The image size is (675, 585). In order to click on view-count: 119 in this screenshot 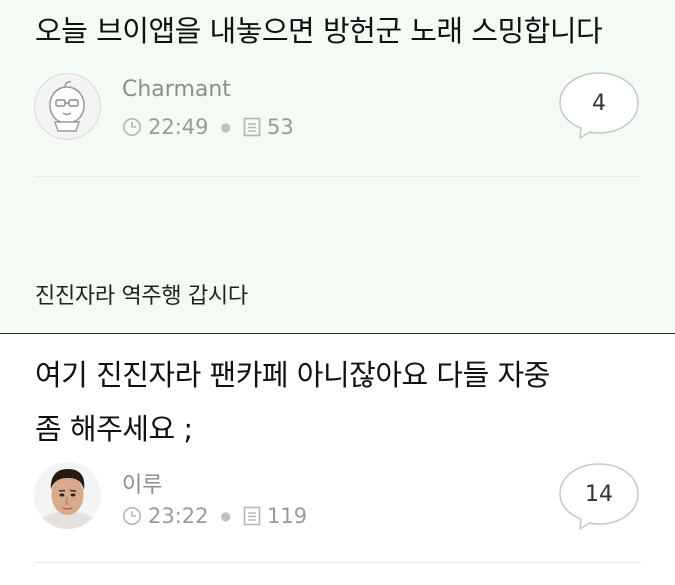, I will do `click(287, 516)`.